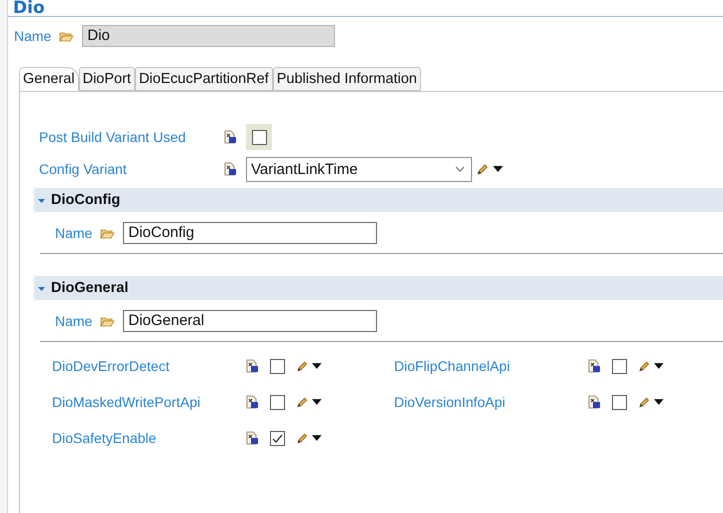  What do you see at coordinates (250, 321) in the screenshot?
I see `name-field: DioGeneral` at bounding box center [250, 321].